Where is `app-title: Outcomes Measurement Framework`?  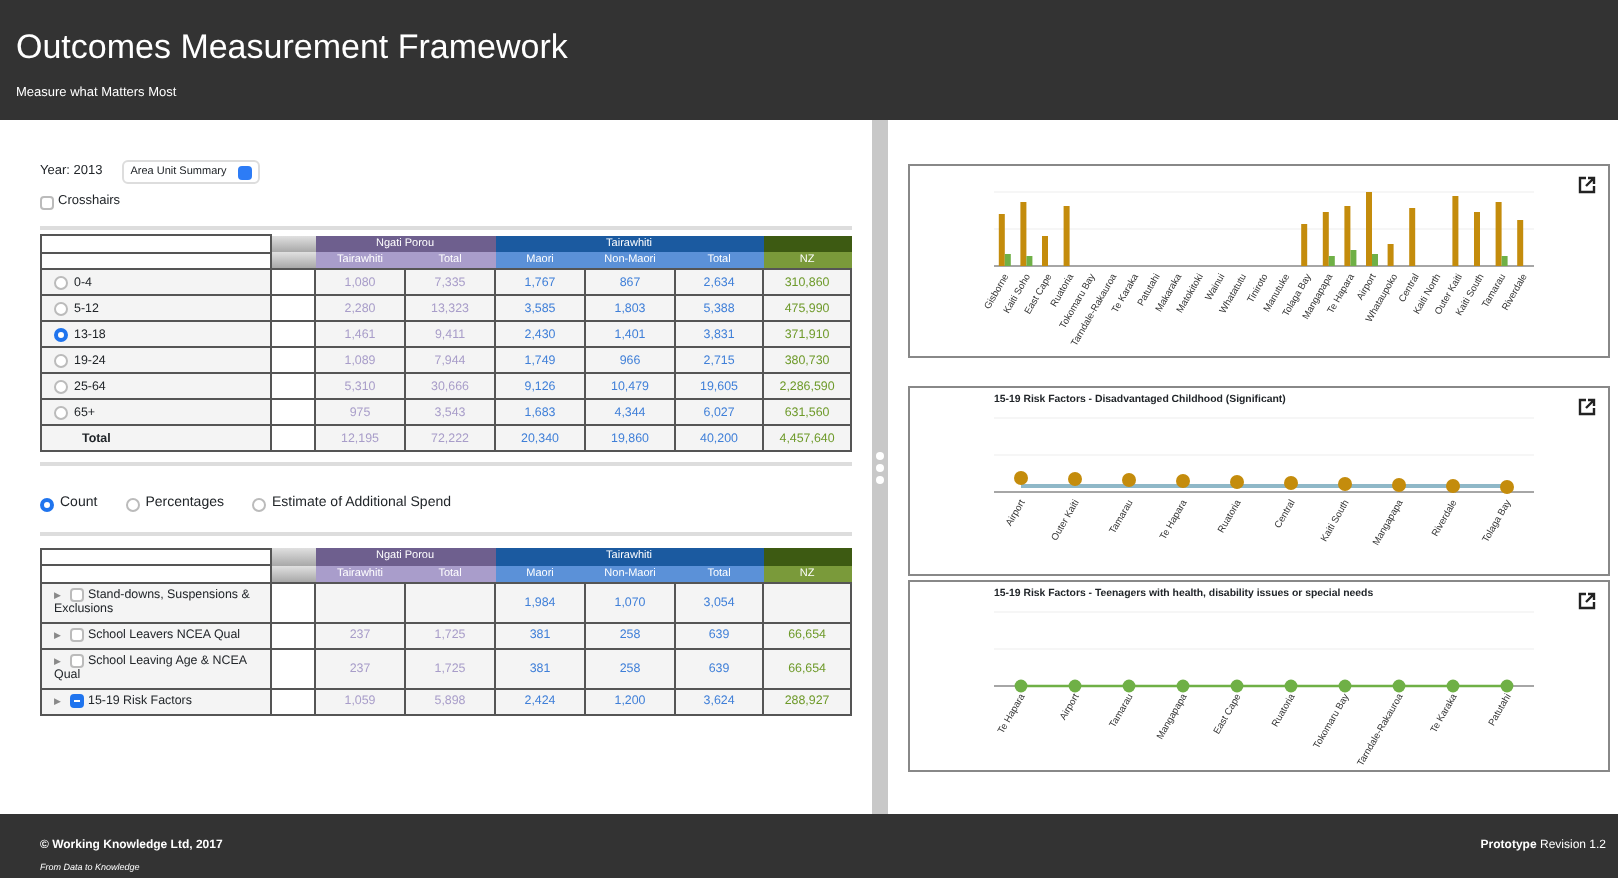
app-title: Outcomes Measurement Framework is located at coordinates (293, 48).